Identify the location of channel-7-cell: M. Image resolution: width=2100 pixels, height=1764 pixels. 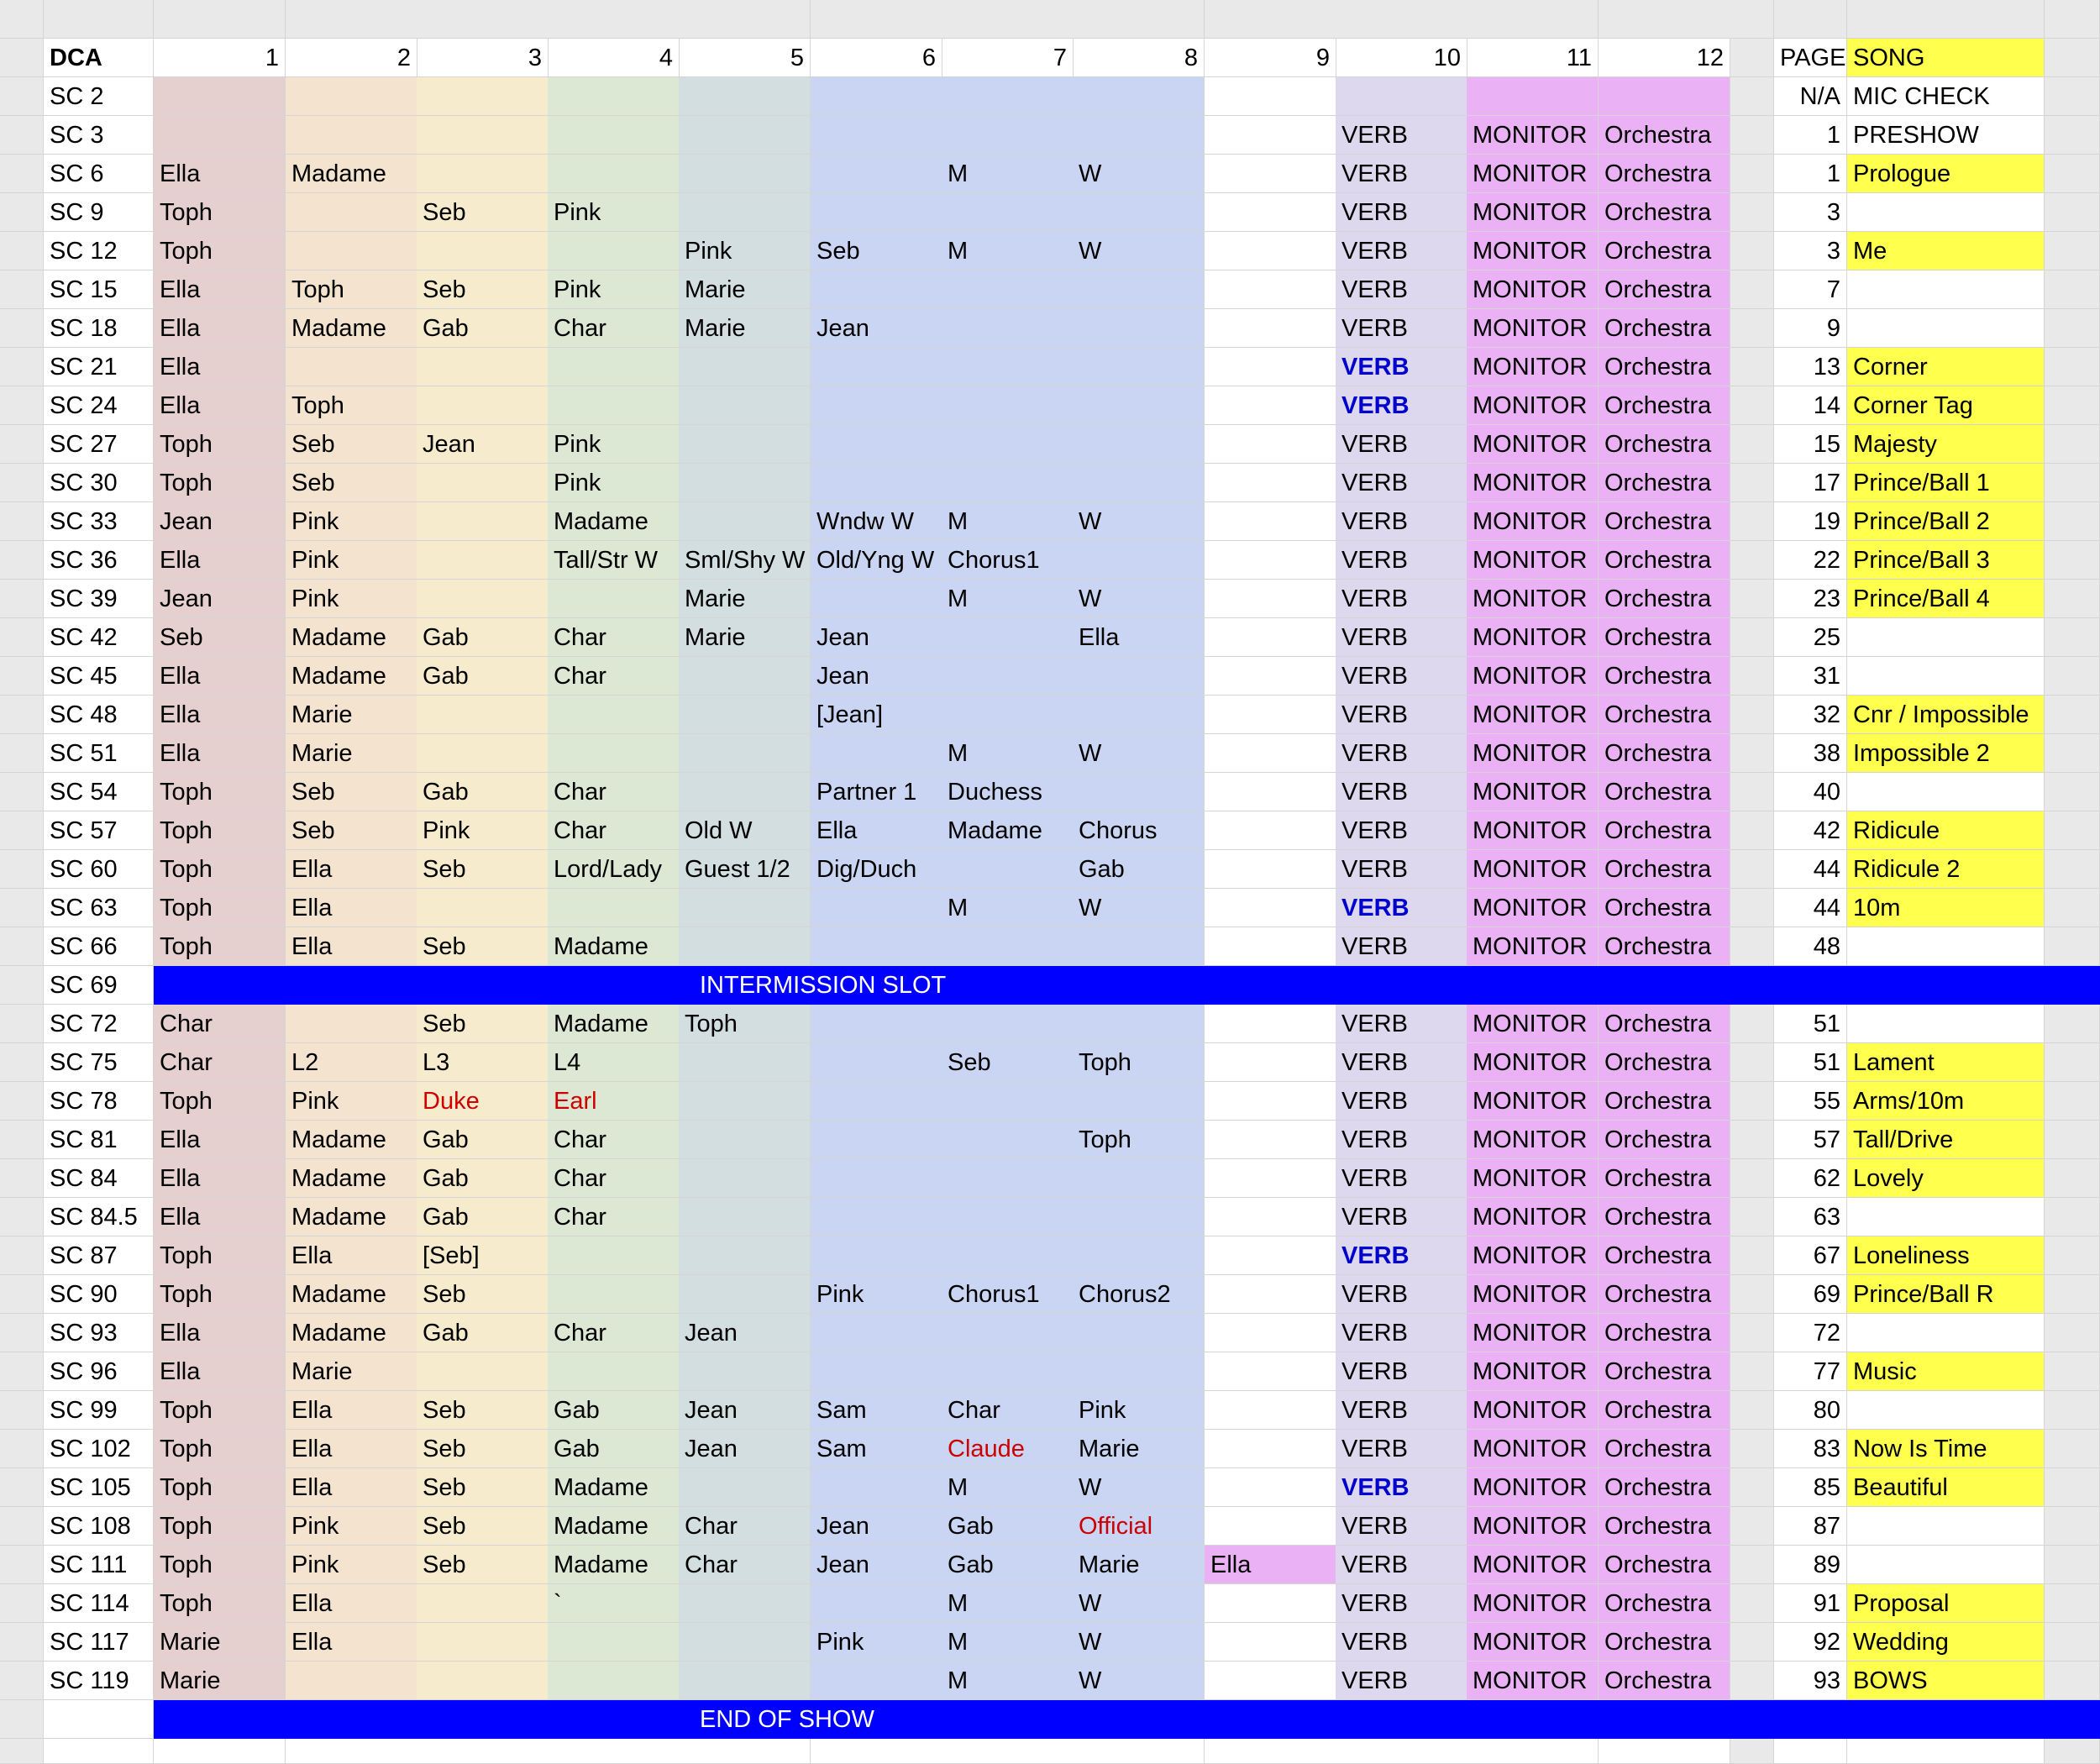
(1008, 251).